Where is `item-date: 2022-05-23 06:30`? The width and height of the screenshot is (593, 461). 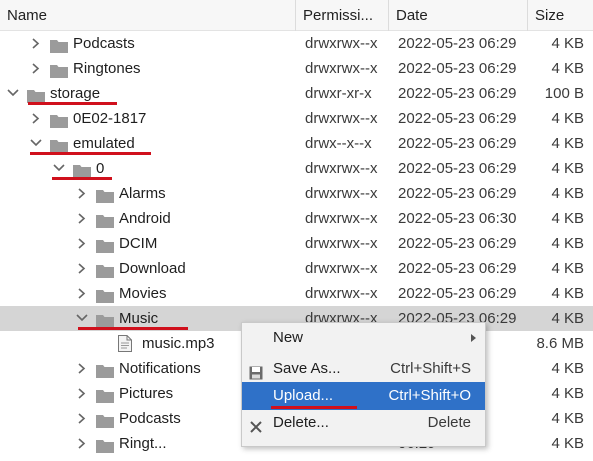
item-date: 2022-05-23 06:30 is located at coordinates (457, 218).